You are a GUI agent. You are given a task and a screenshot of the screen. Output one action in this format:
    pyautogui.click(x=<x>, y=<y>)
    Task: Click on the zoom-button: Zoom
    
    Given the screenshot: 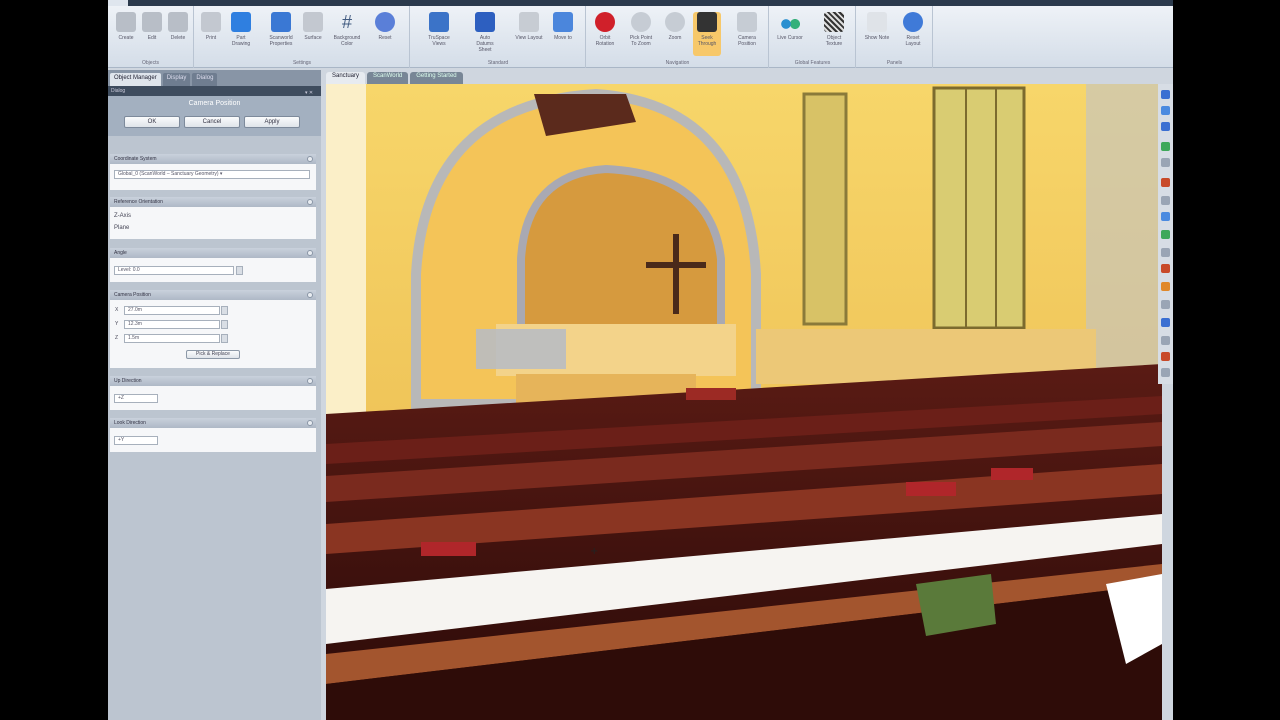 What is the action you would take?
    pyautogui.click(x=675, y=34)
    